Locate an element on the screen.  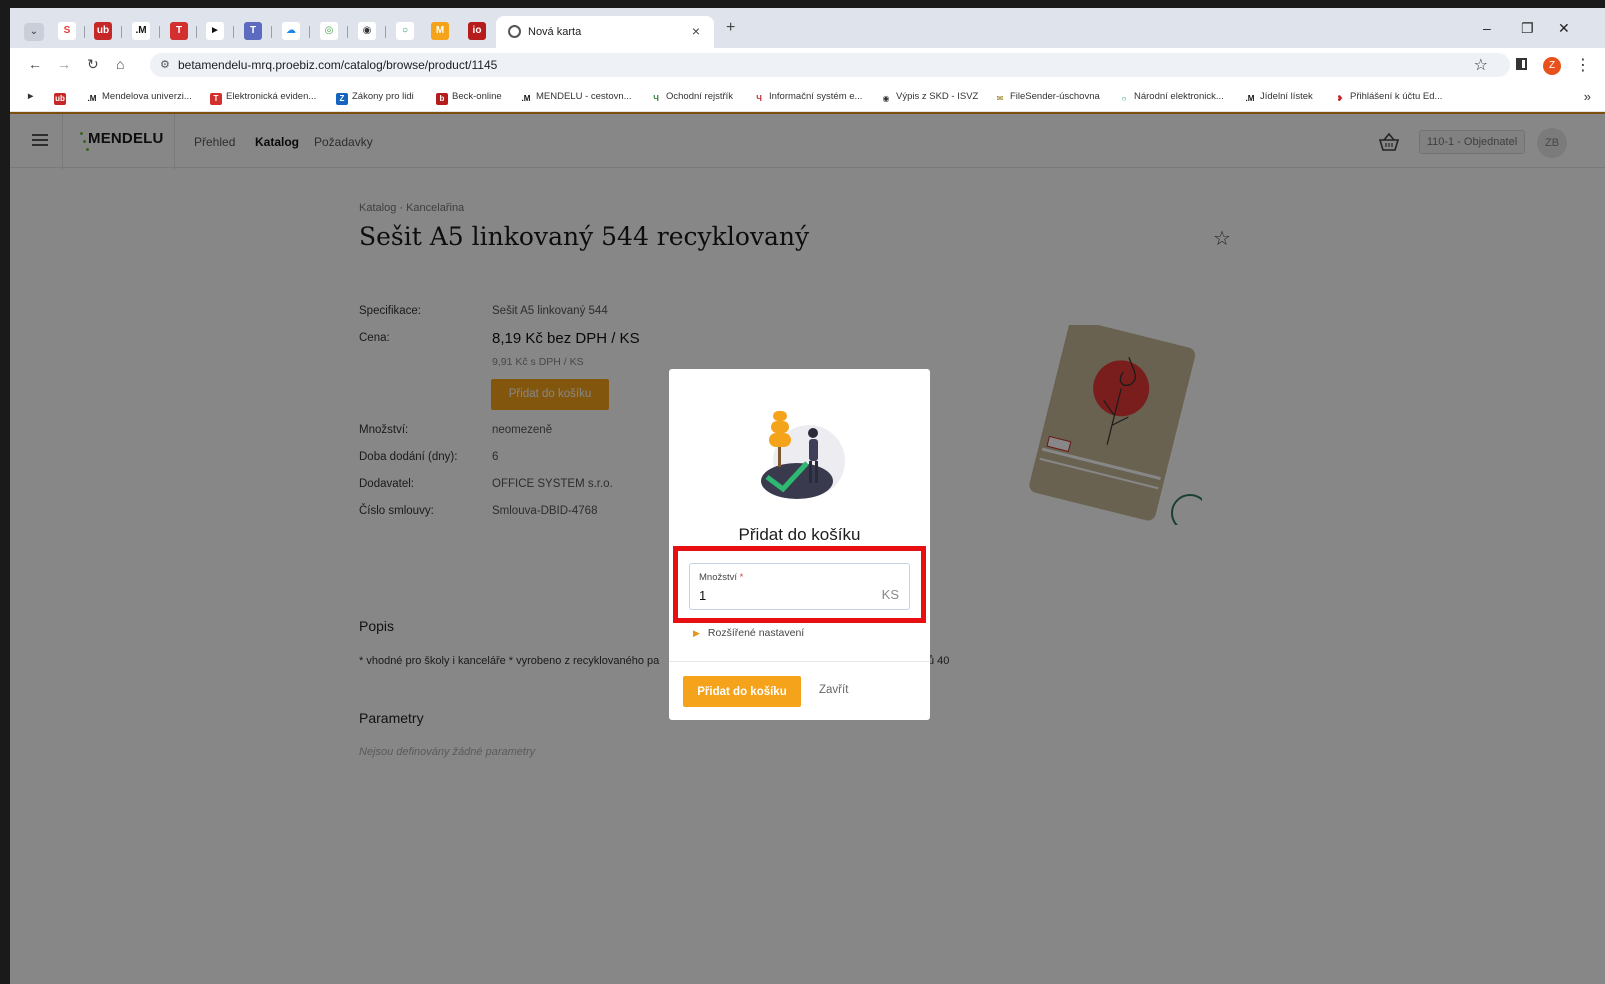
success-illustration-icon is located at coordinates (803, 455).